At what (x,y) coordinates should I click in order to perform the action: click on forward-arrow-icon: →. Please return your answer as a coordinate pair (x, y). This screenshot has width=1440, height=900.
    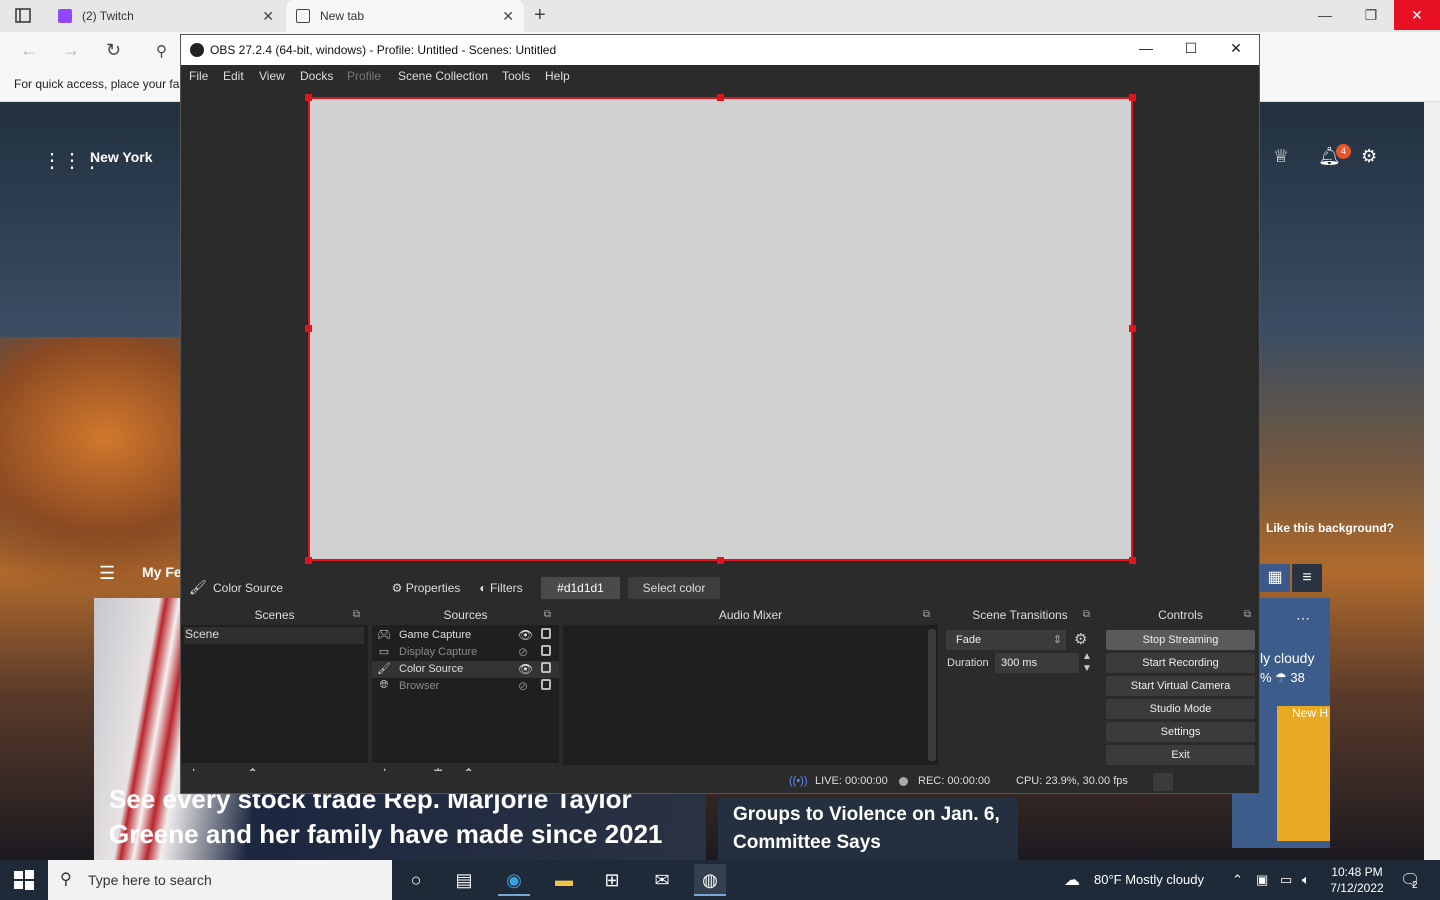
    Looking at the image, I should click on (71, 50).